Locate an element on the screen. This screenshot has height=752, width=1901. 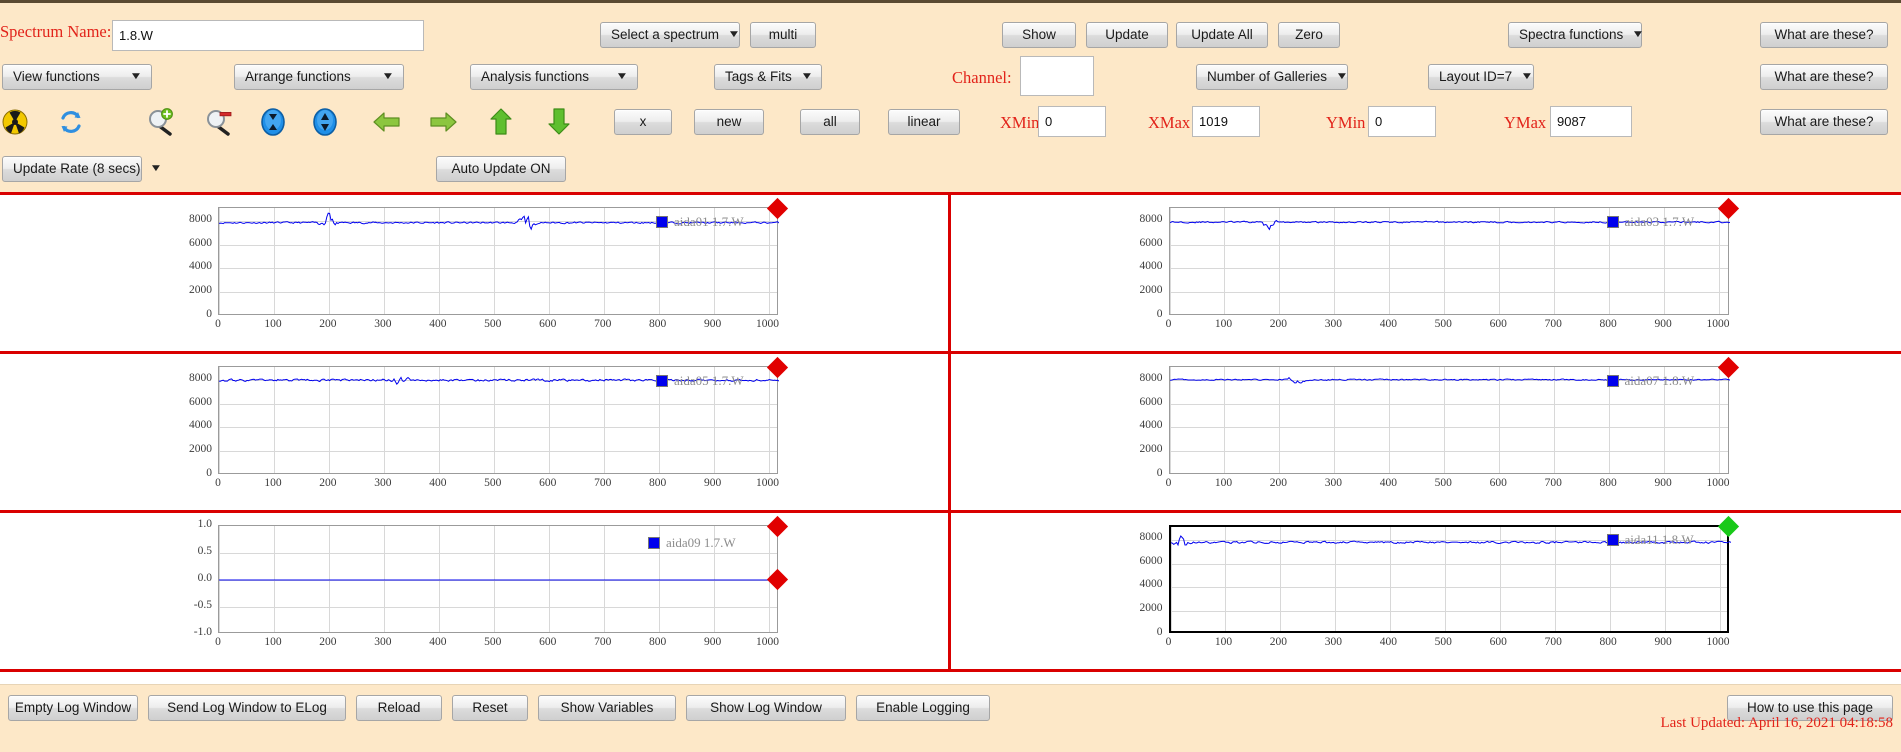
arrow-up-icon is located at coordinates (501, 122).